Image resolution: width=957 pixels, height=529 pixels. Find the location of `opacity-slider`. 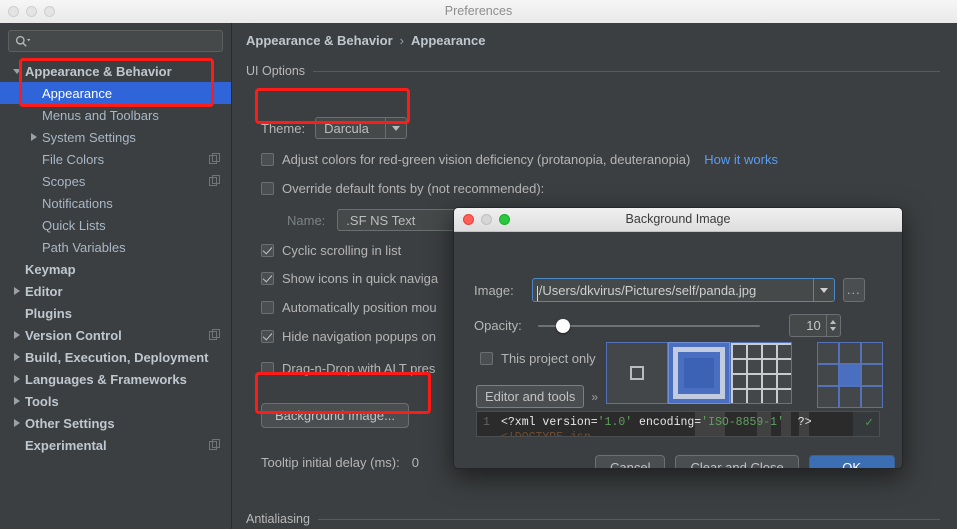

opacity-slider is located at coordinates (648, 326).